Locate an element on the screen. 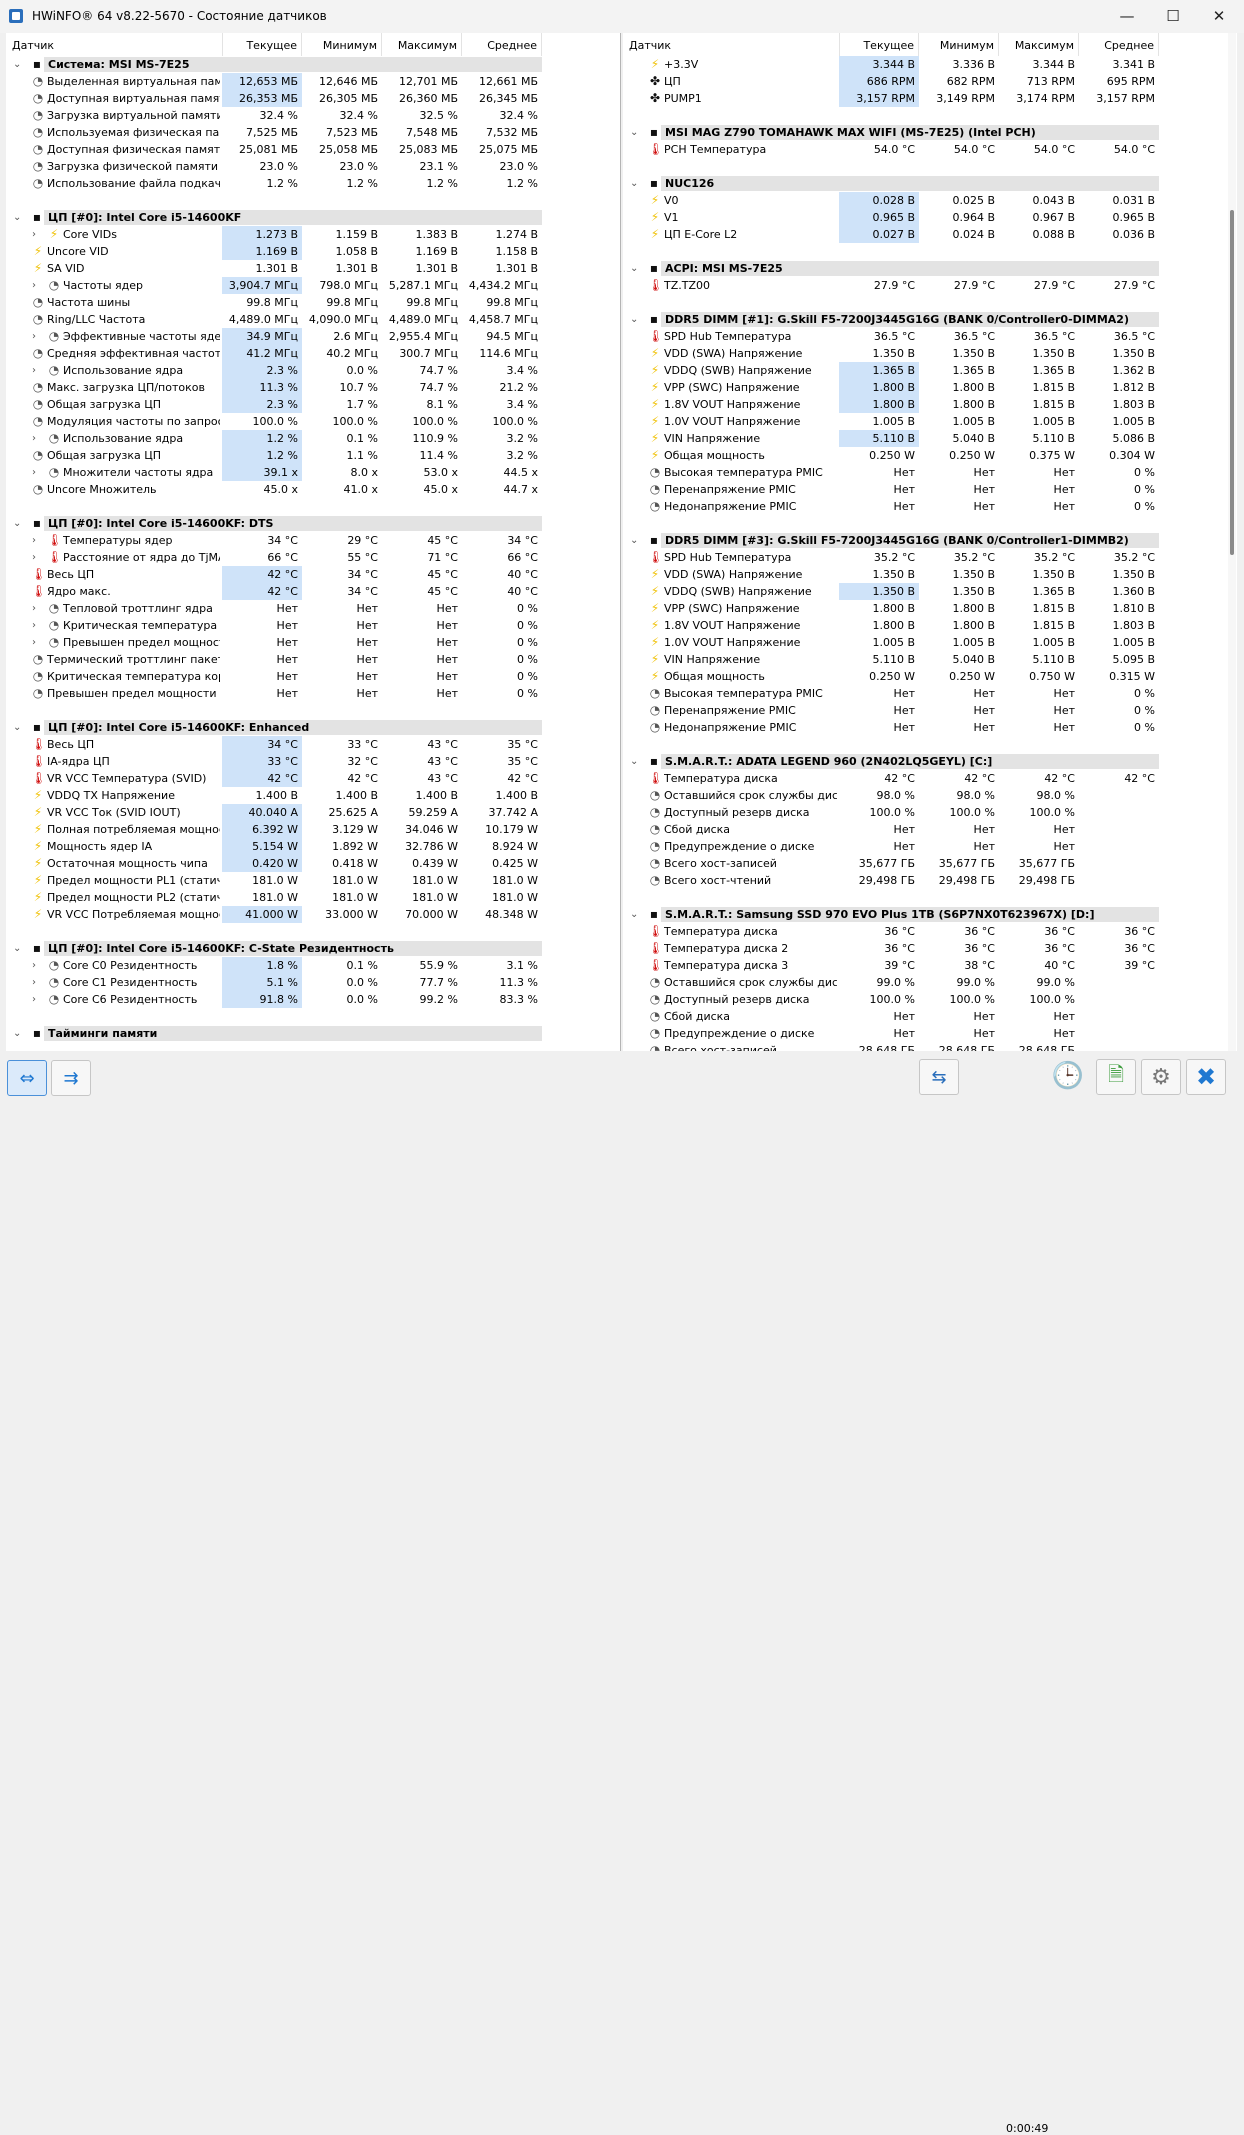 The height and width of the screenshot is (2135, 1244). timer-button: 🕒 is located at coordinates (1068, 1076).